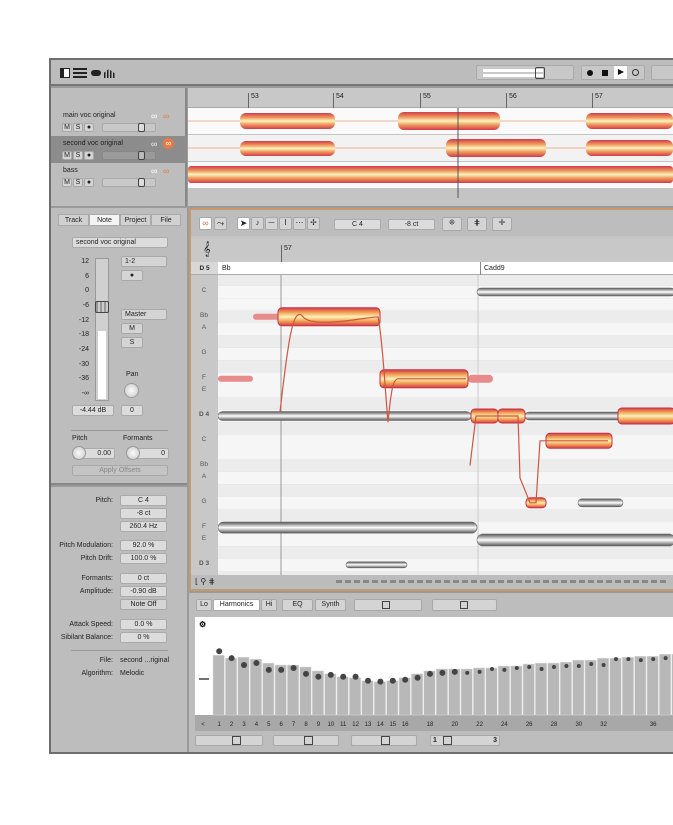 The image size is (673, 825). I want to click on chord-label: Bb, so click(226, 268).